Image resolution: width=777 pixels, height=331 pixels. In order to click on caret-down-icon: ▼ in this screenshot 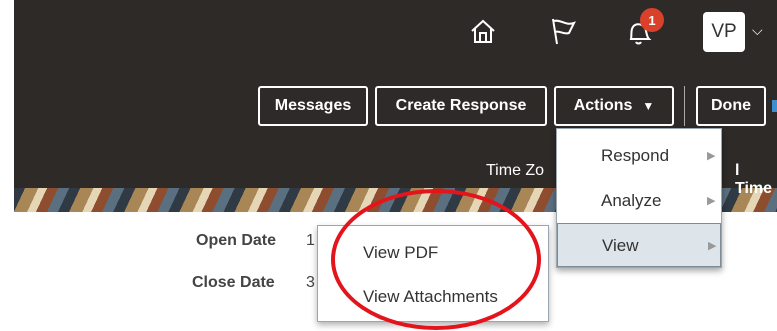, I will do `click(648, 106)`.